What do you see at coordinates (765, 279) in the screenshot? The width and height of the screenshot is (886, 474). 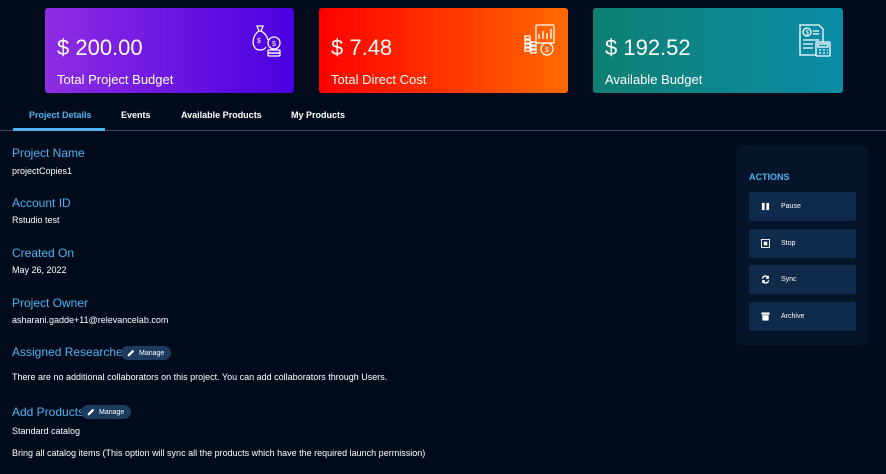 I see `sync-icon` at bounding box center [765, 279].